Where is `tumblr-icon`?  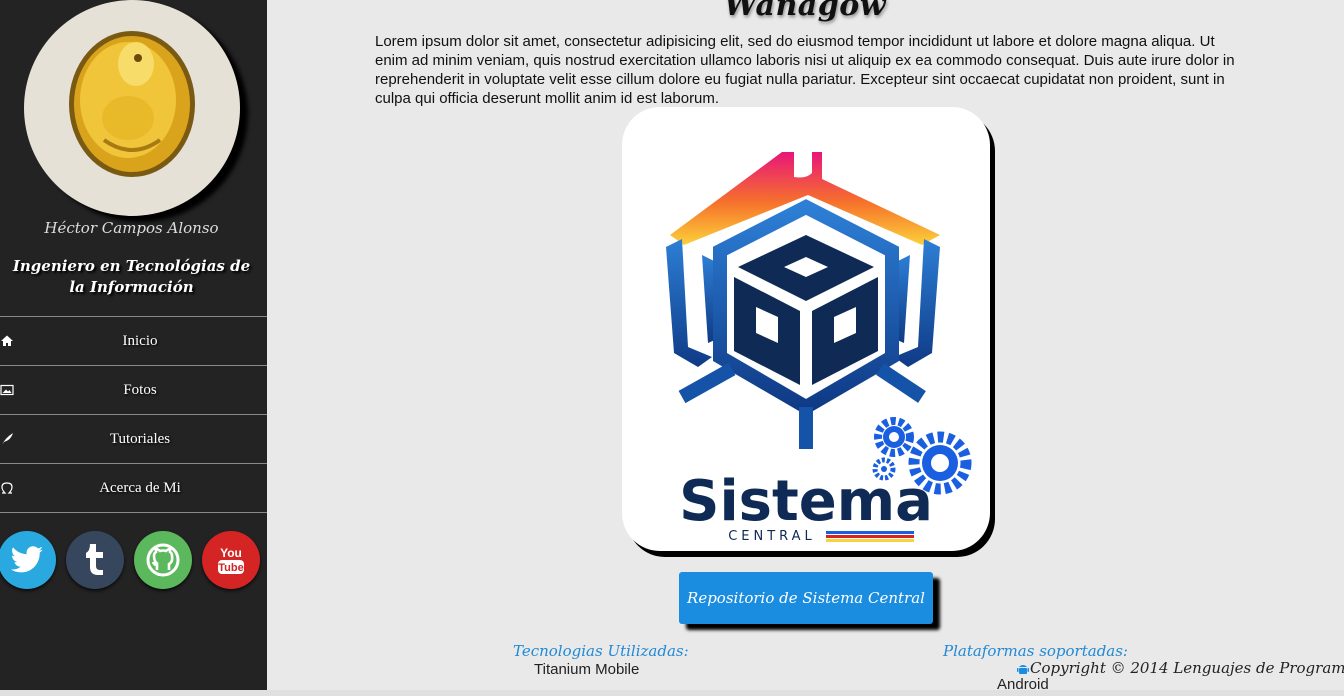
tumblr-icon is located at coordinates (94, 559).